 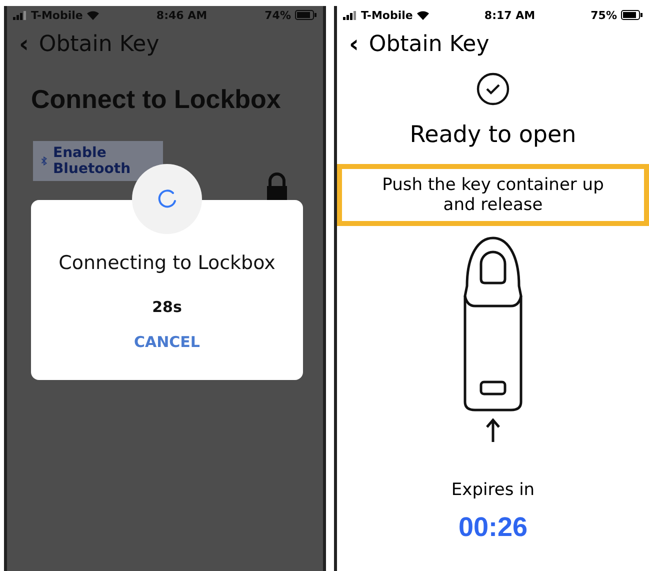 What do you see at coordinates (277, 15) in the screenshot?
I see `battery-percent: 74%` at bounding box center [277, 15].